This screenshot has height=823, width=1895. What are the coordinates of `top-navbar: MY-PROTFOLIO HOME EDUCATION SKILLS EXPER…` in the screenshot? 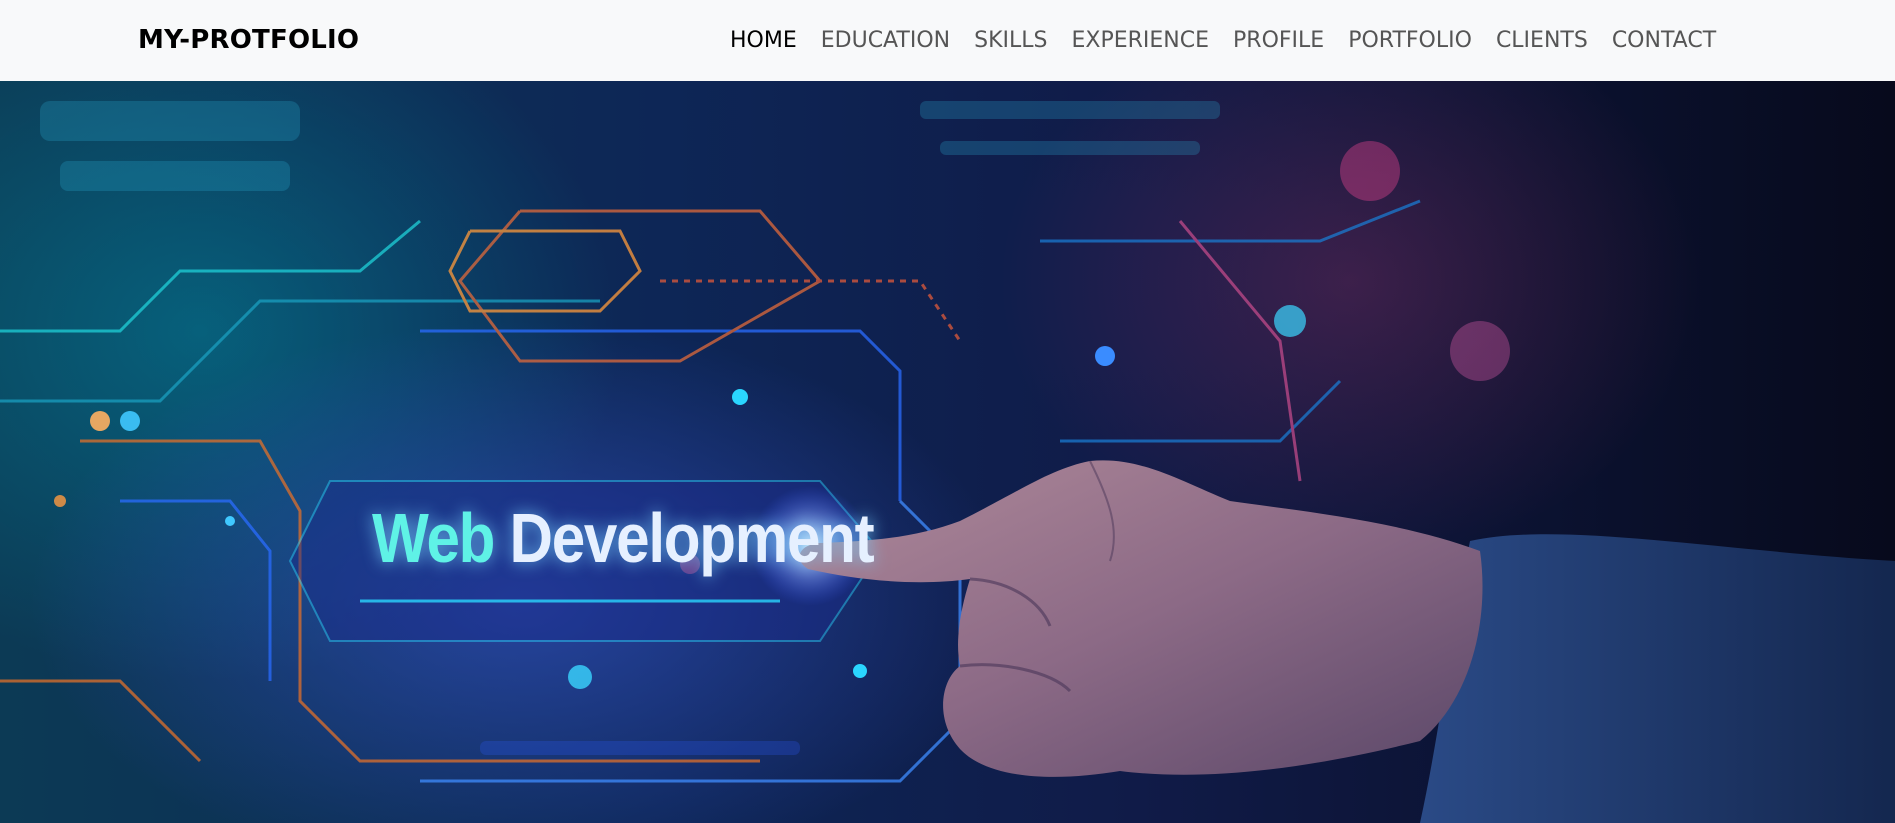 It's located at (947, 40).